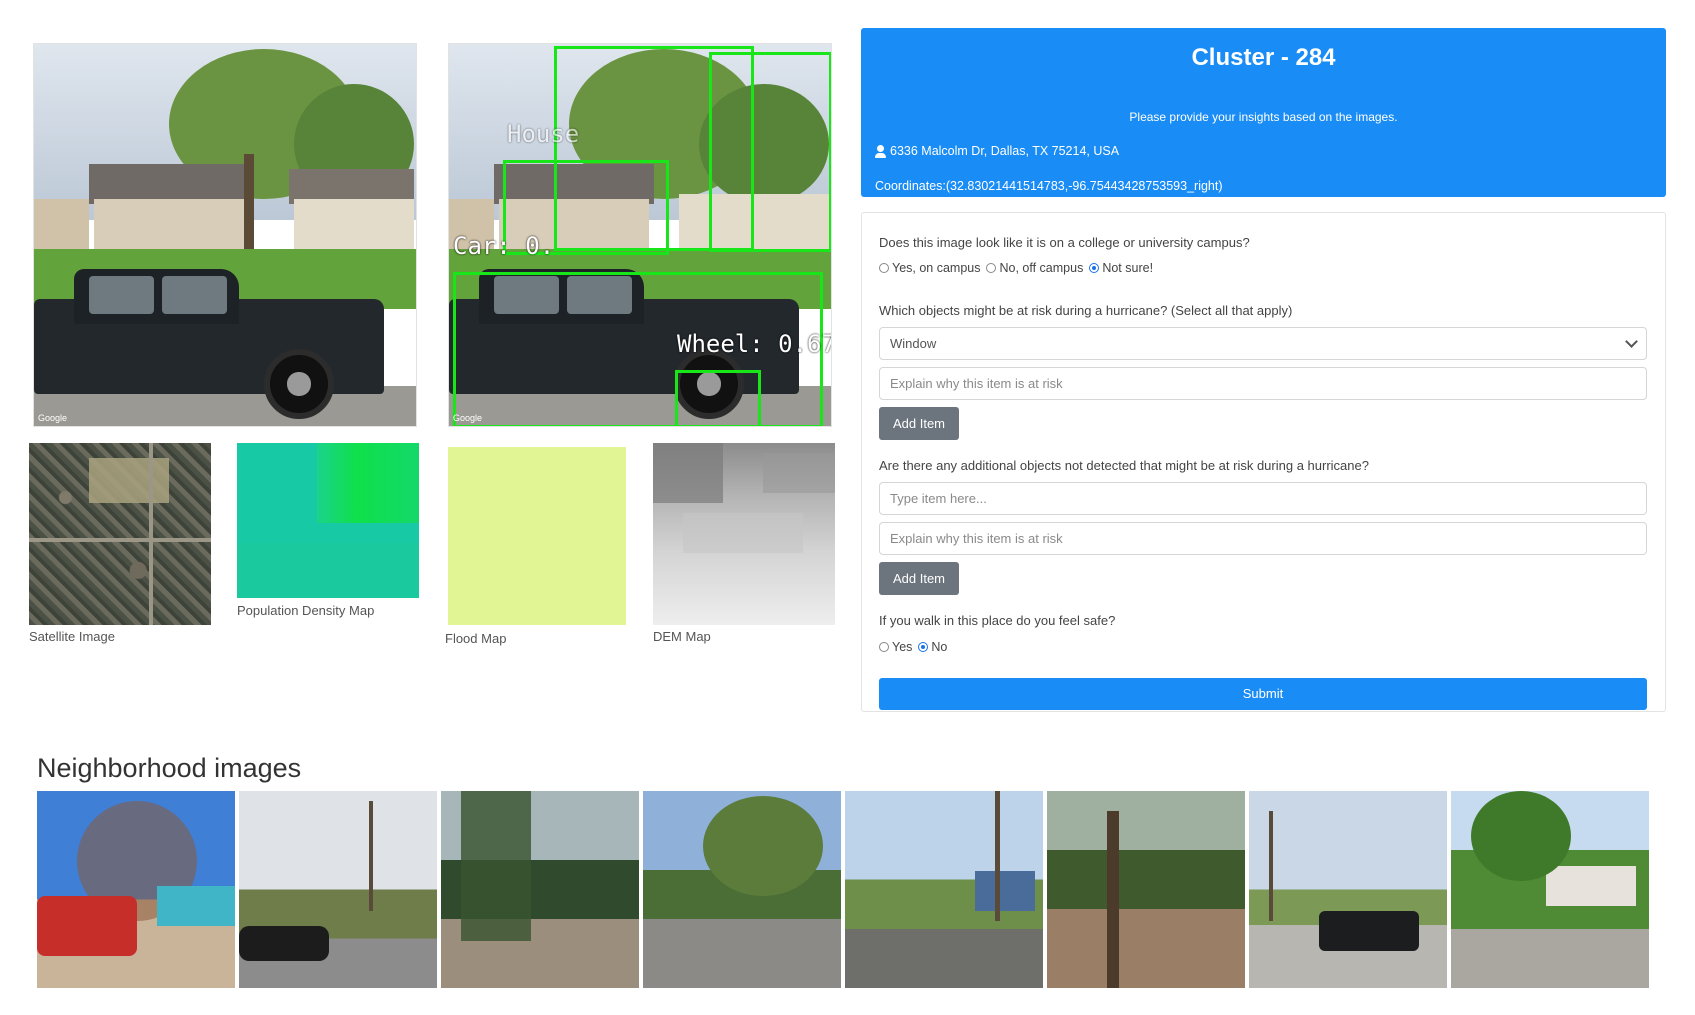 This screenshot has width=1695, height=1015. What do you see at coordinates (306, 610) in the screenshot?
I see `population-density-map-caption: Population Density Map` at bounding box center [306, 610].